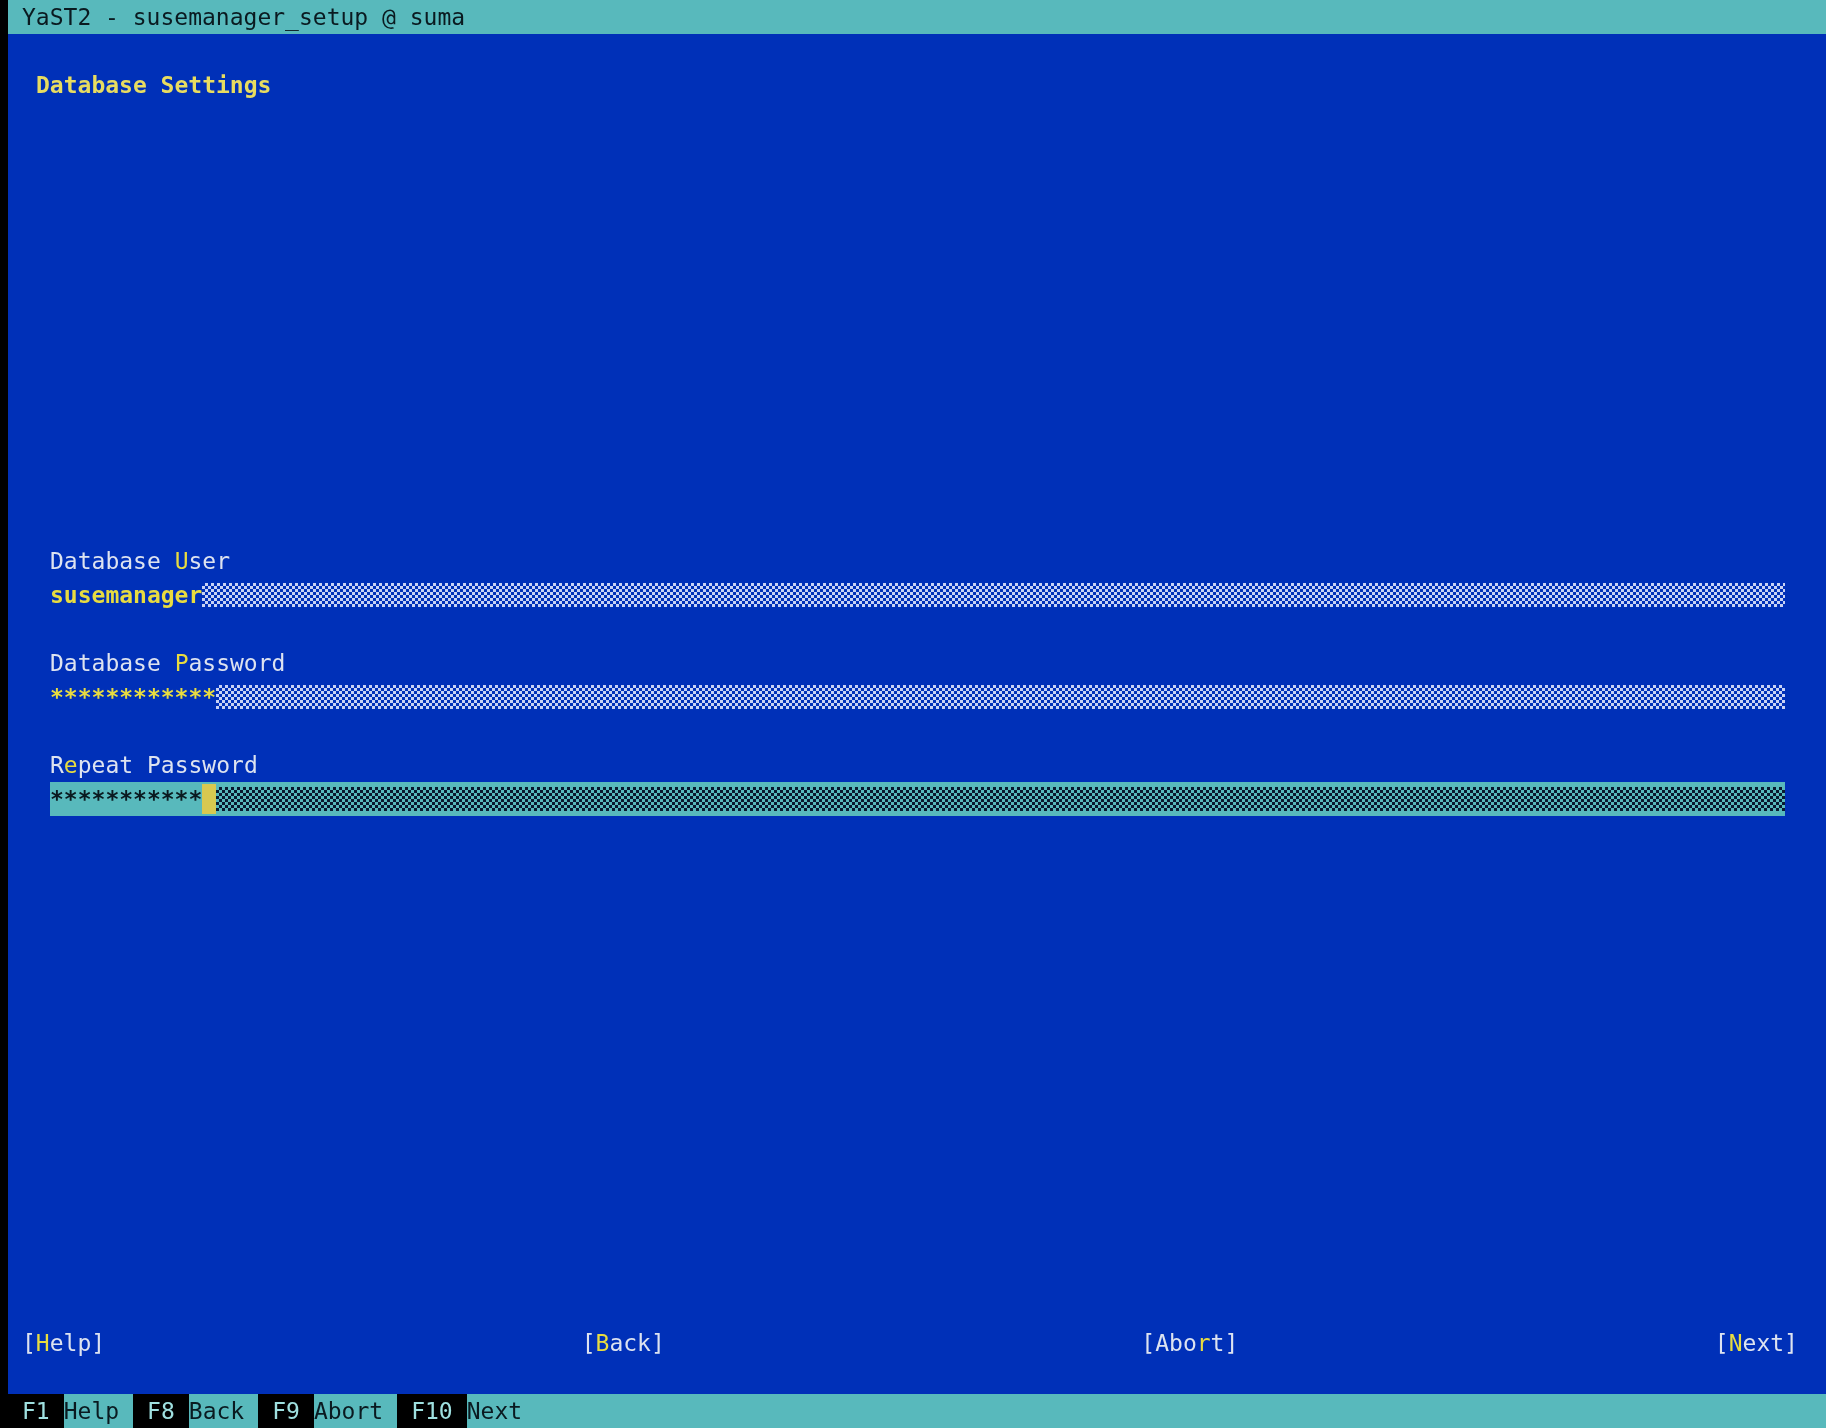 This screenshot has height=1428, width=1826. What do you see at coordinates (355, 1411) in the screenshot?
I see `function-key-action: Abort` at bounding box center [355, 1411].